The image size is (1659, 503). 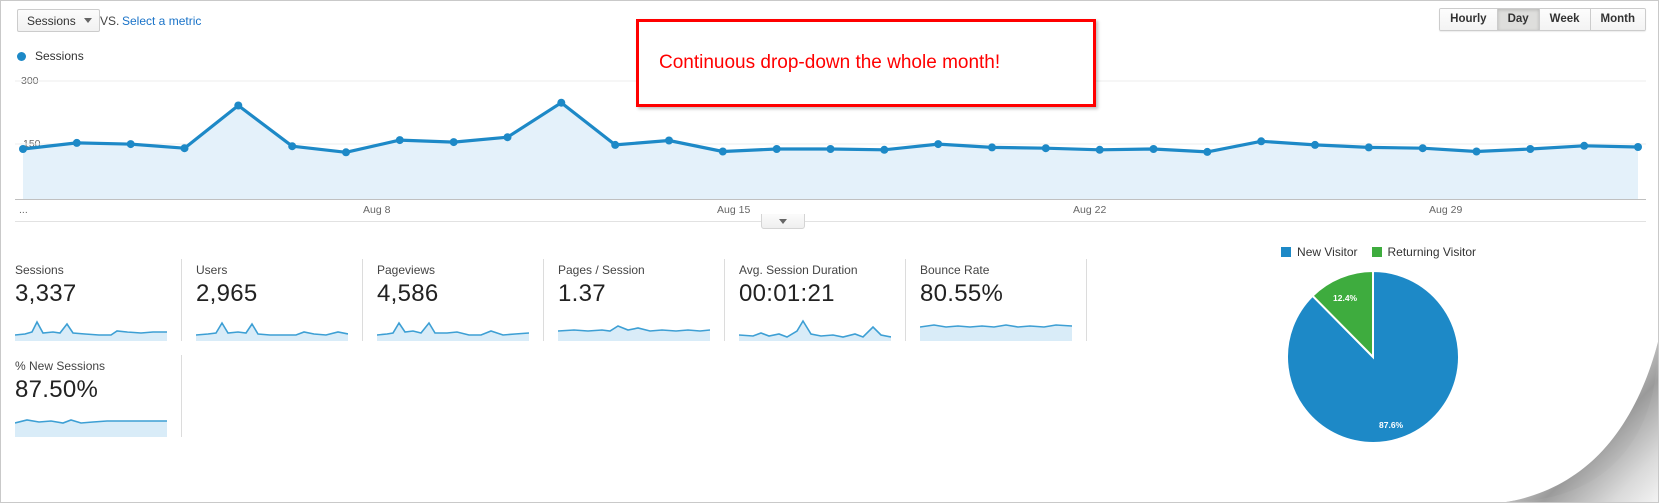 I want to click on annotation-callout: Continuous drop-down the whole month!, so click(x=866, y=63).